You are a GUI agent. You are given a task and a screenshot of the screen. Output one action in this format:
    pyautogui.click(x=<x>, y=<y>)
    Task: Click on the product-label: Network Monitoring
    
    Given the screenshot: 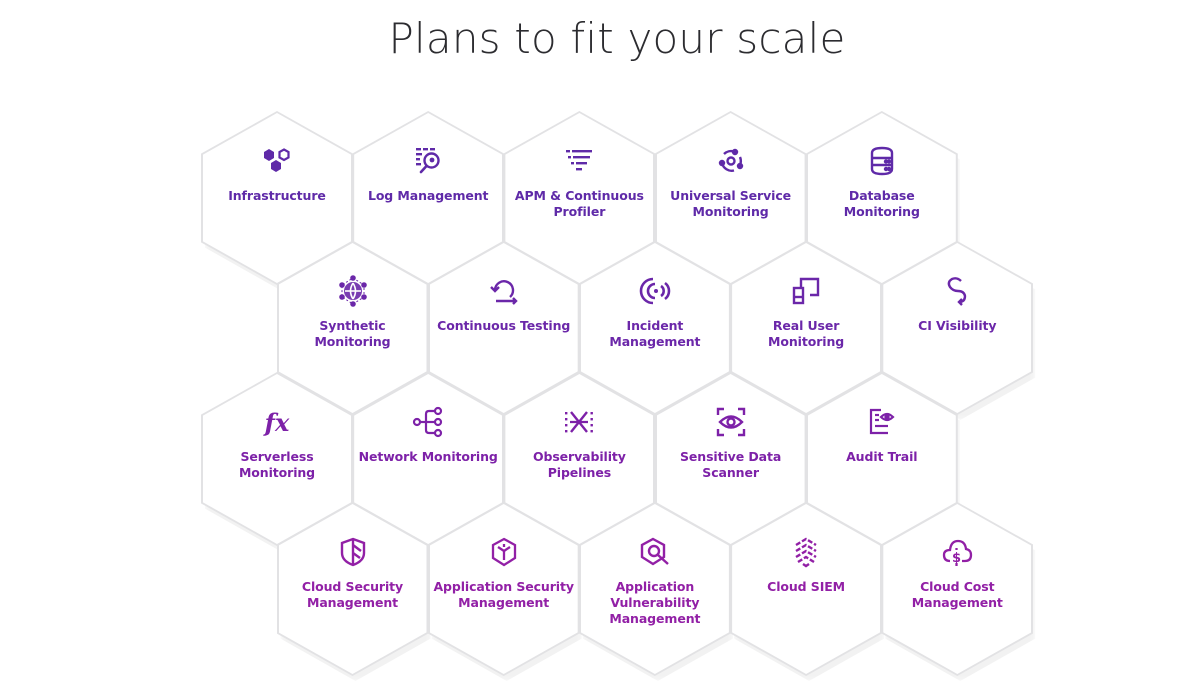 What is the action you would take?
    pyautogui.click(x=428, y=456)
    